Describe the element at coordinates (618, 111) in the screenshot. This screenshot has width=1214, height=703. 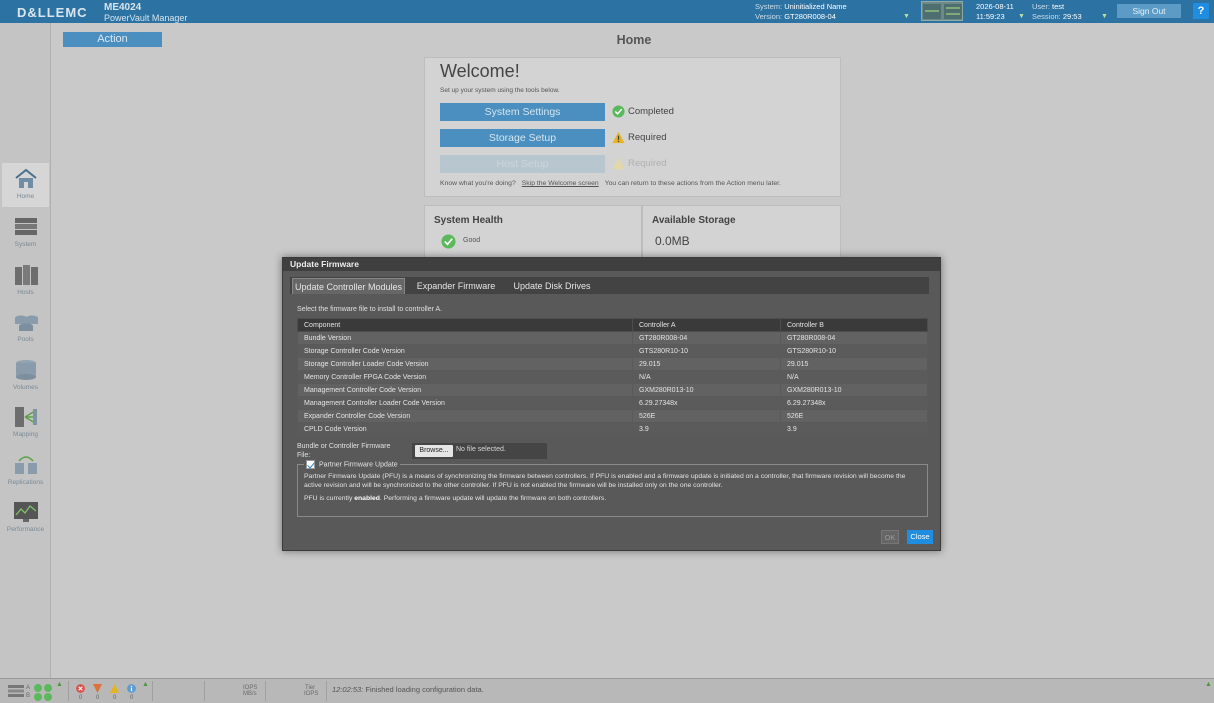
I see `check-circle-icon` at that location.